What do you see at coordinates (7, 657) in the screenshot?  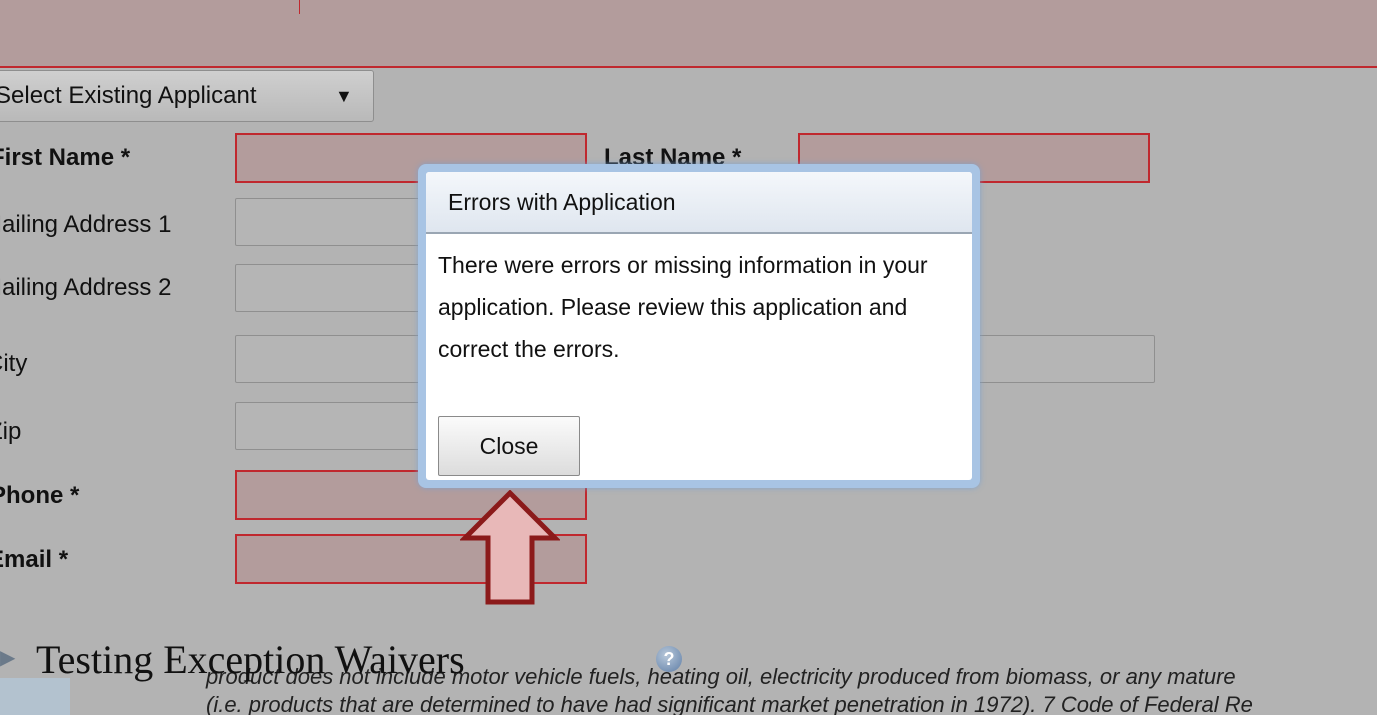 I see `expand-caret-icon: ▶` at bounding box center [7, 657].